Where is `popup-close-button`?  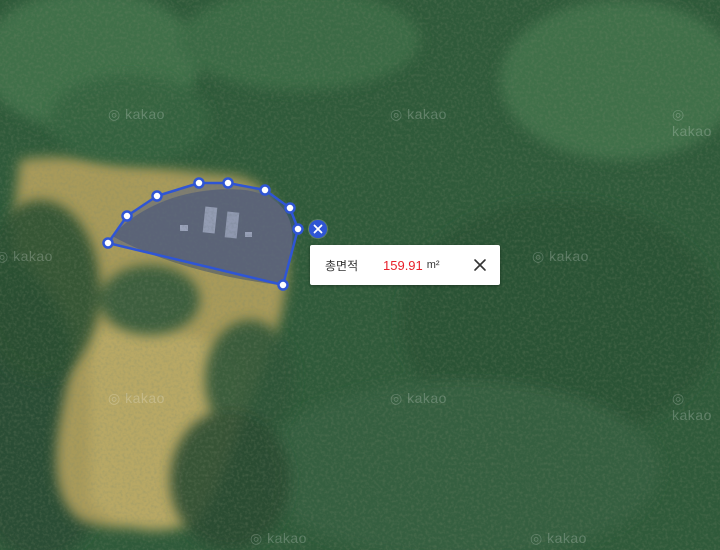
popup-close-button is located at coordinates (480, 265).